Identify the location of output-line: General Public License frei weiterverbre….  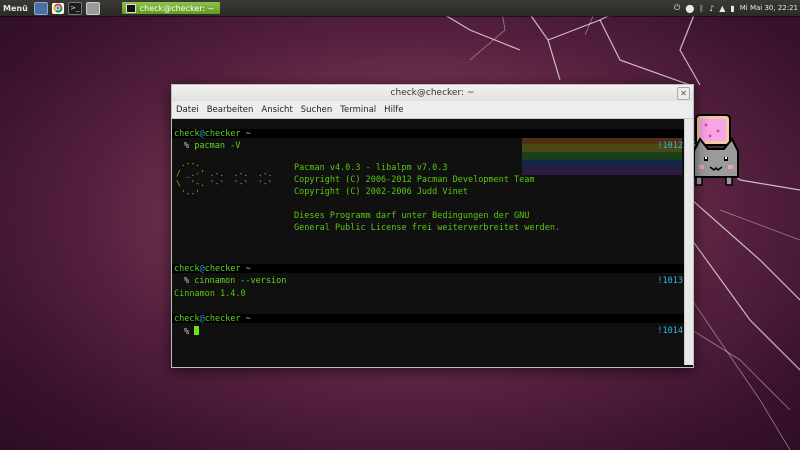
(427, 228).